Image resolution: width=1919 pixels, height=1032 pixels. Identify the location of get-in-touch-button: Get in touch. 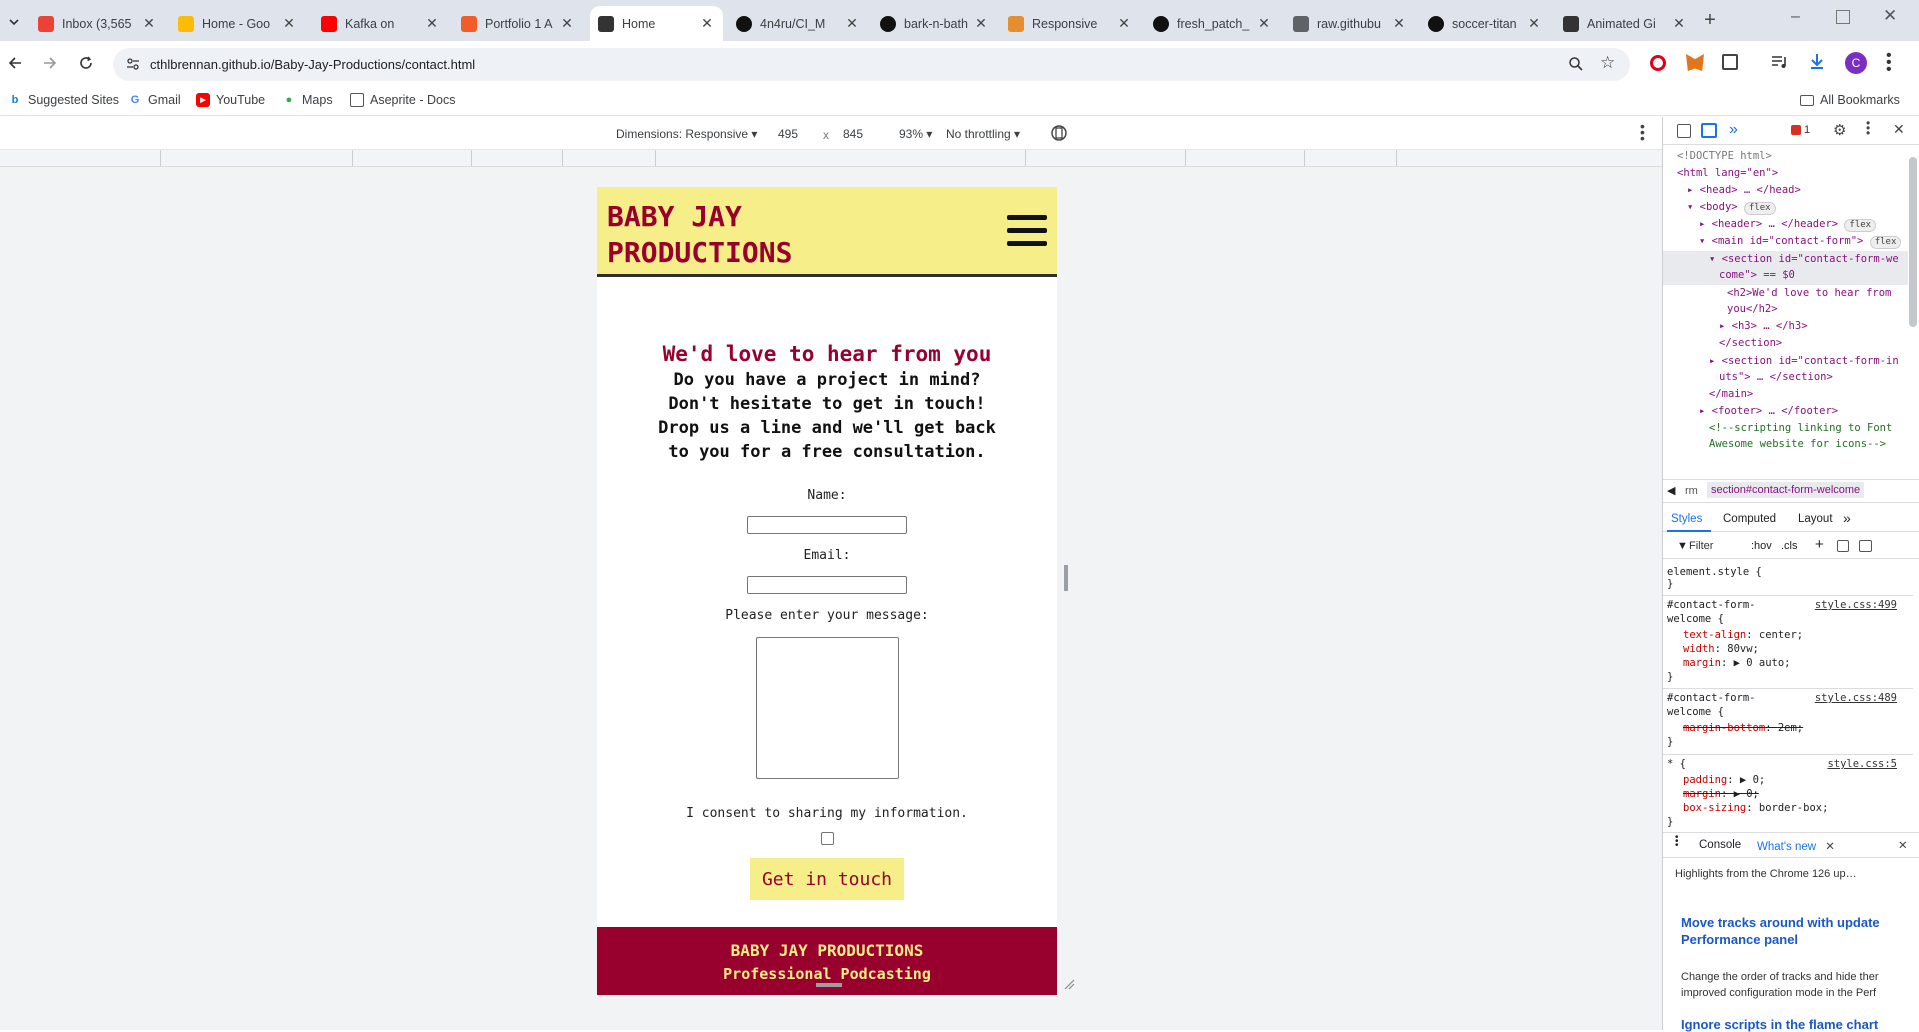
(827, 879).